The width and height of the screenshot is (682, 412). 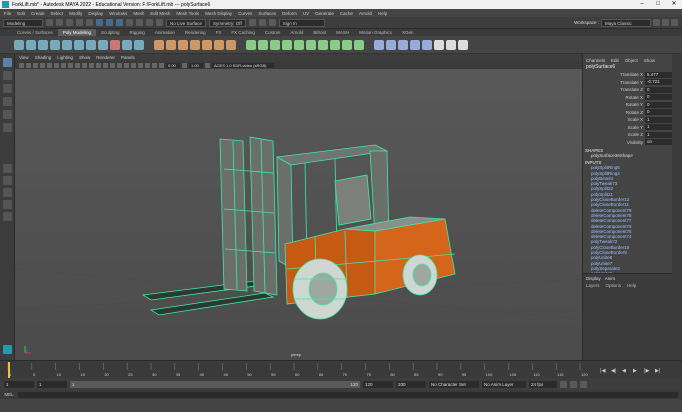 I want to click on smooth-tool-icon, so click(x=451, y=44).